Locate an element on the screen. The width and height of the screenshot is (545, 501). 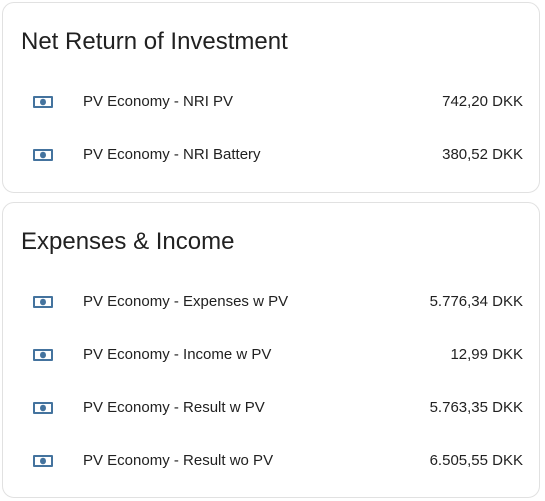
entity-label: PV Economy - Expenses w PV is located at coordinates (186, 301).